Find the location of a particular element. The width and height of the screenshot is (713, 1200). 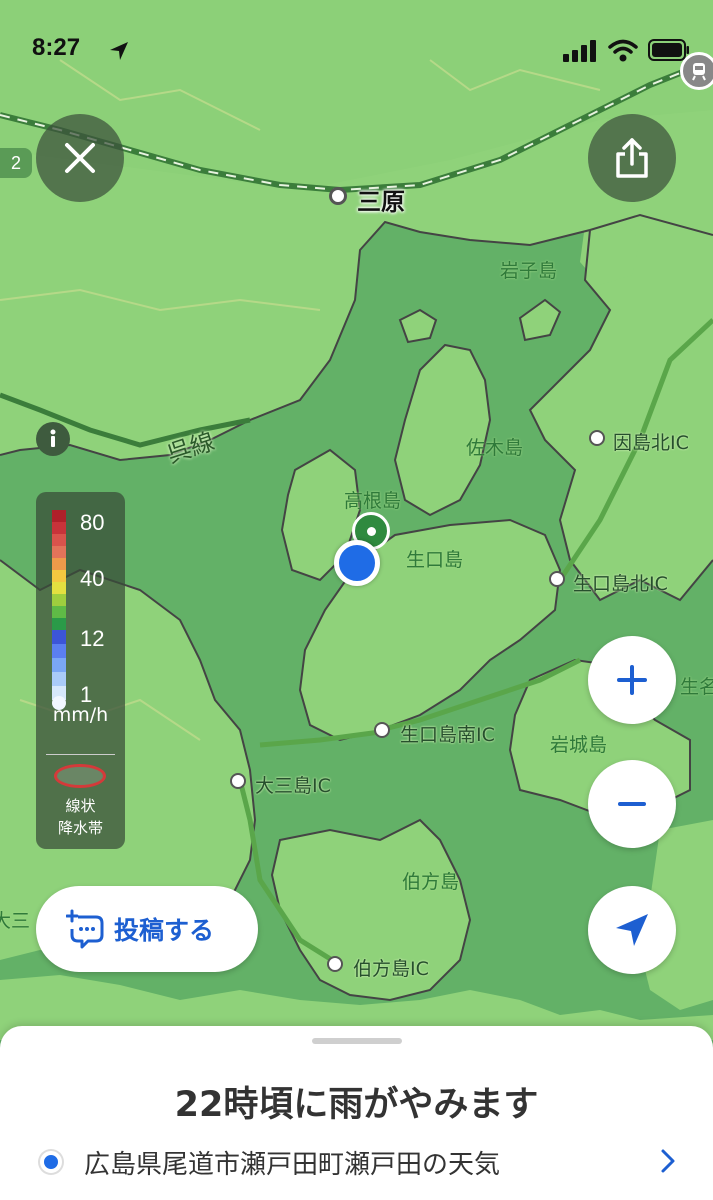

island-label-sakishima: 佐木島 is located at coordinates (495, 448).